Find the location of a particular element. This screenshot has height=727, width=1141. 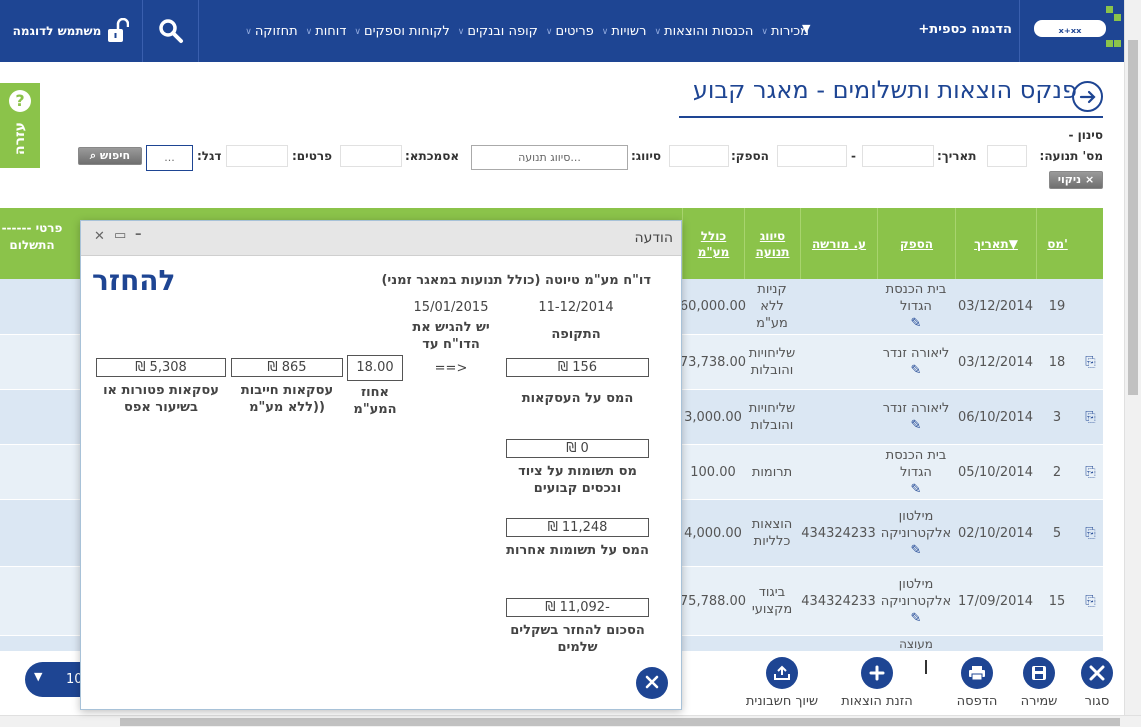

nav-item-reports: דוחות ∨ is located at coordinates (326, 31).